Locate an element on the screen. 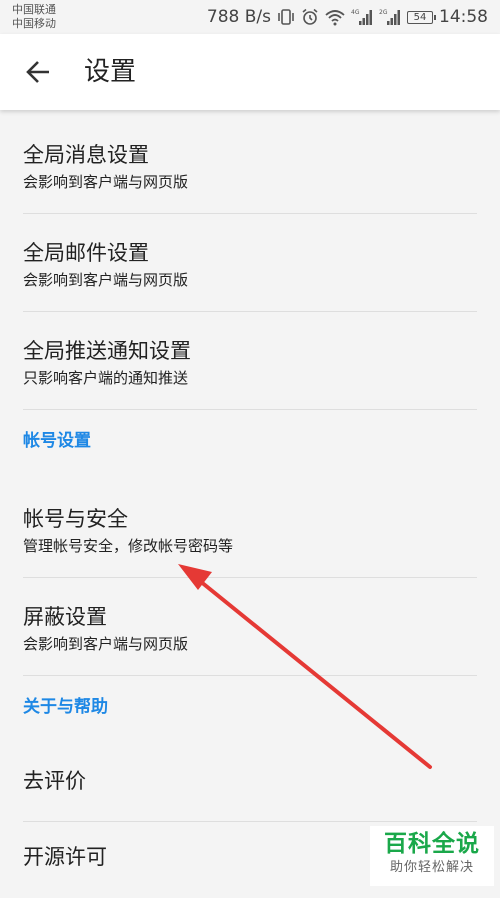 The height and width of the screenshot is (898, 500). watermark: 百科全说 助你轻松解决 is located at coordinates (432, 856).